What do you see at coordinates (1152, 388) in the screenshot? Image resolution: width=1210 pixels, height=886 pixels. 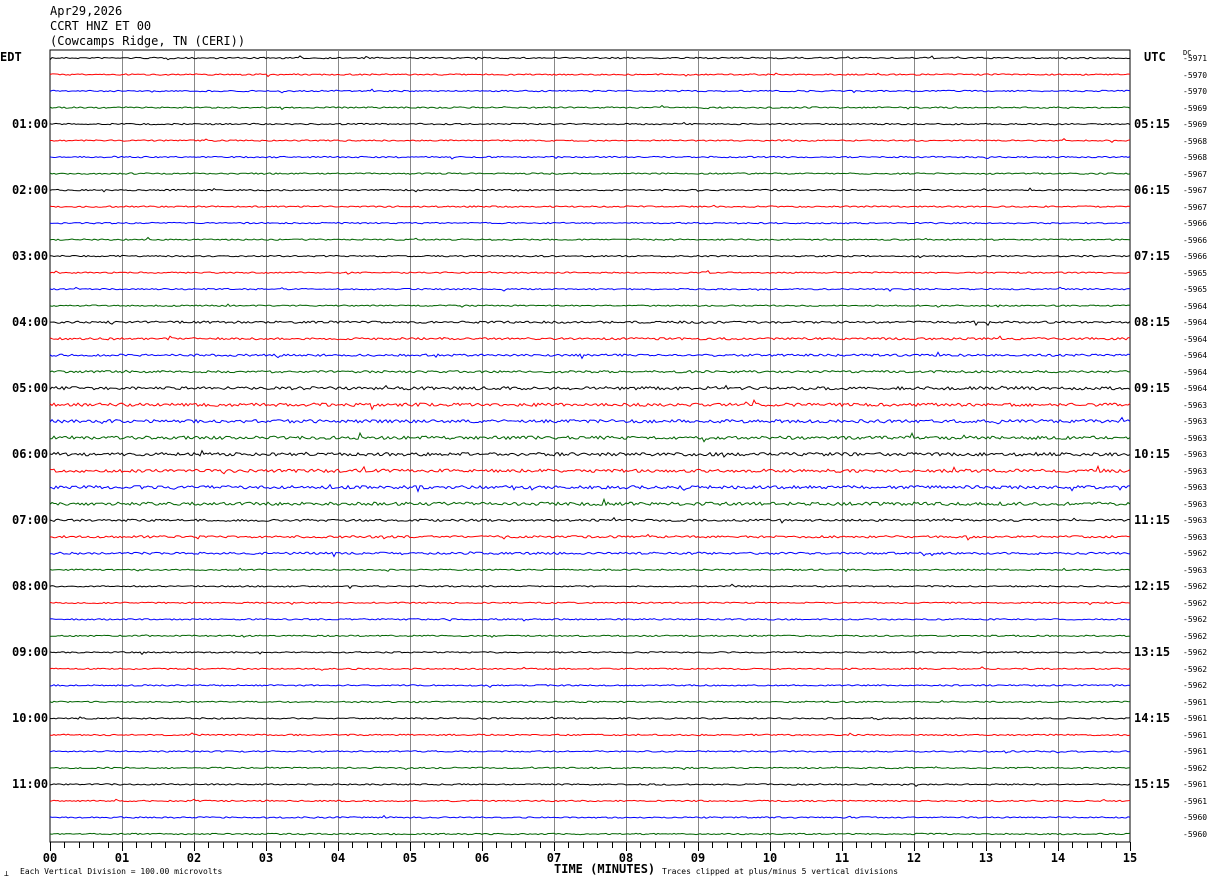 I see `utc-hour-label: 09:15` at bounding box center [1152, 388].